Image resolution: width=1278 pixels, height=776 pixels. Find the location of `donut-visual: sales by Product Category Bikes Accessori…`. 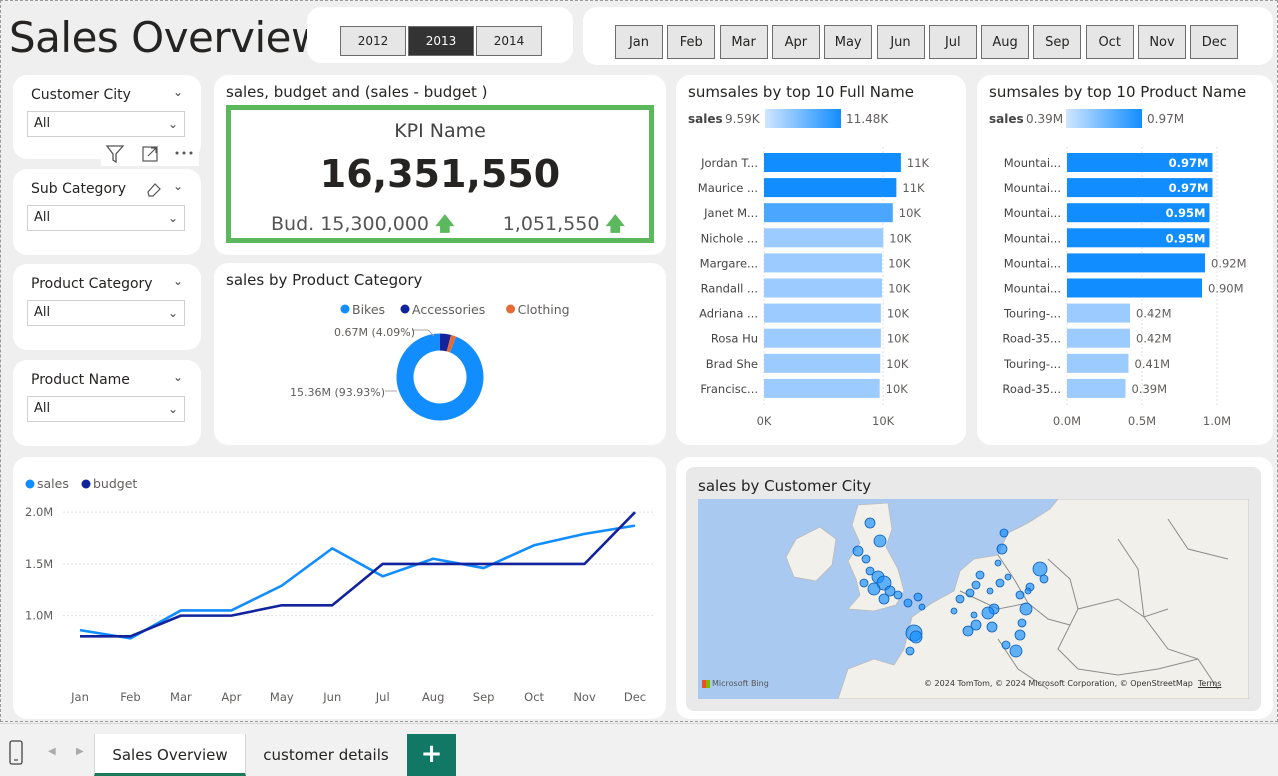

donut-visual: sales by Product Category Bikes Accessori… is located at coordinates (440, 354).